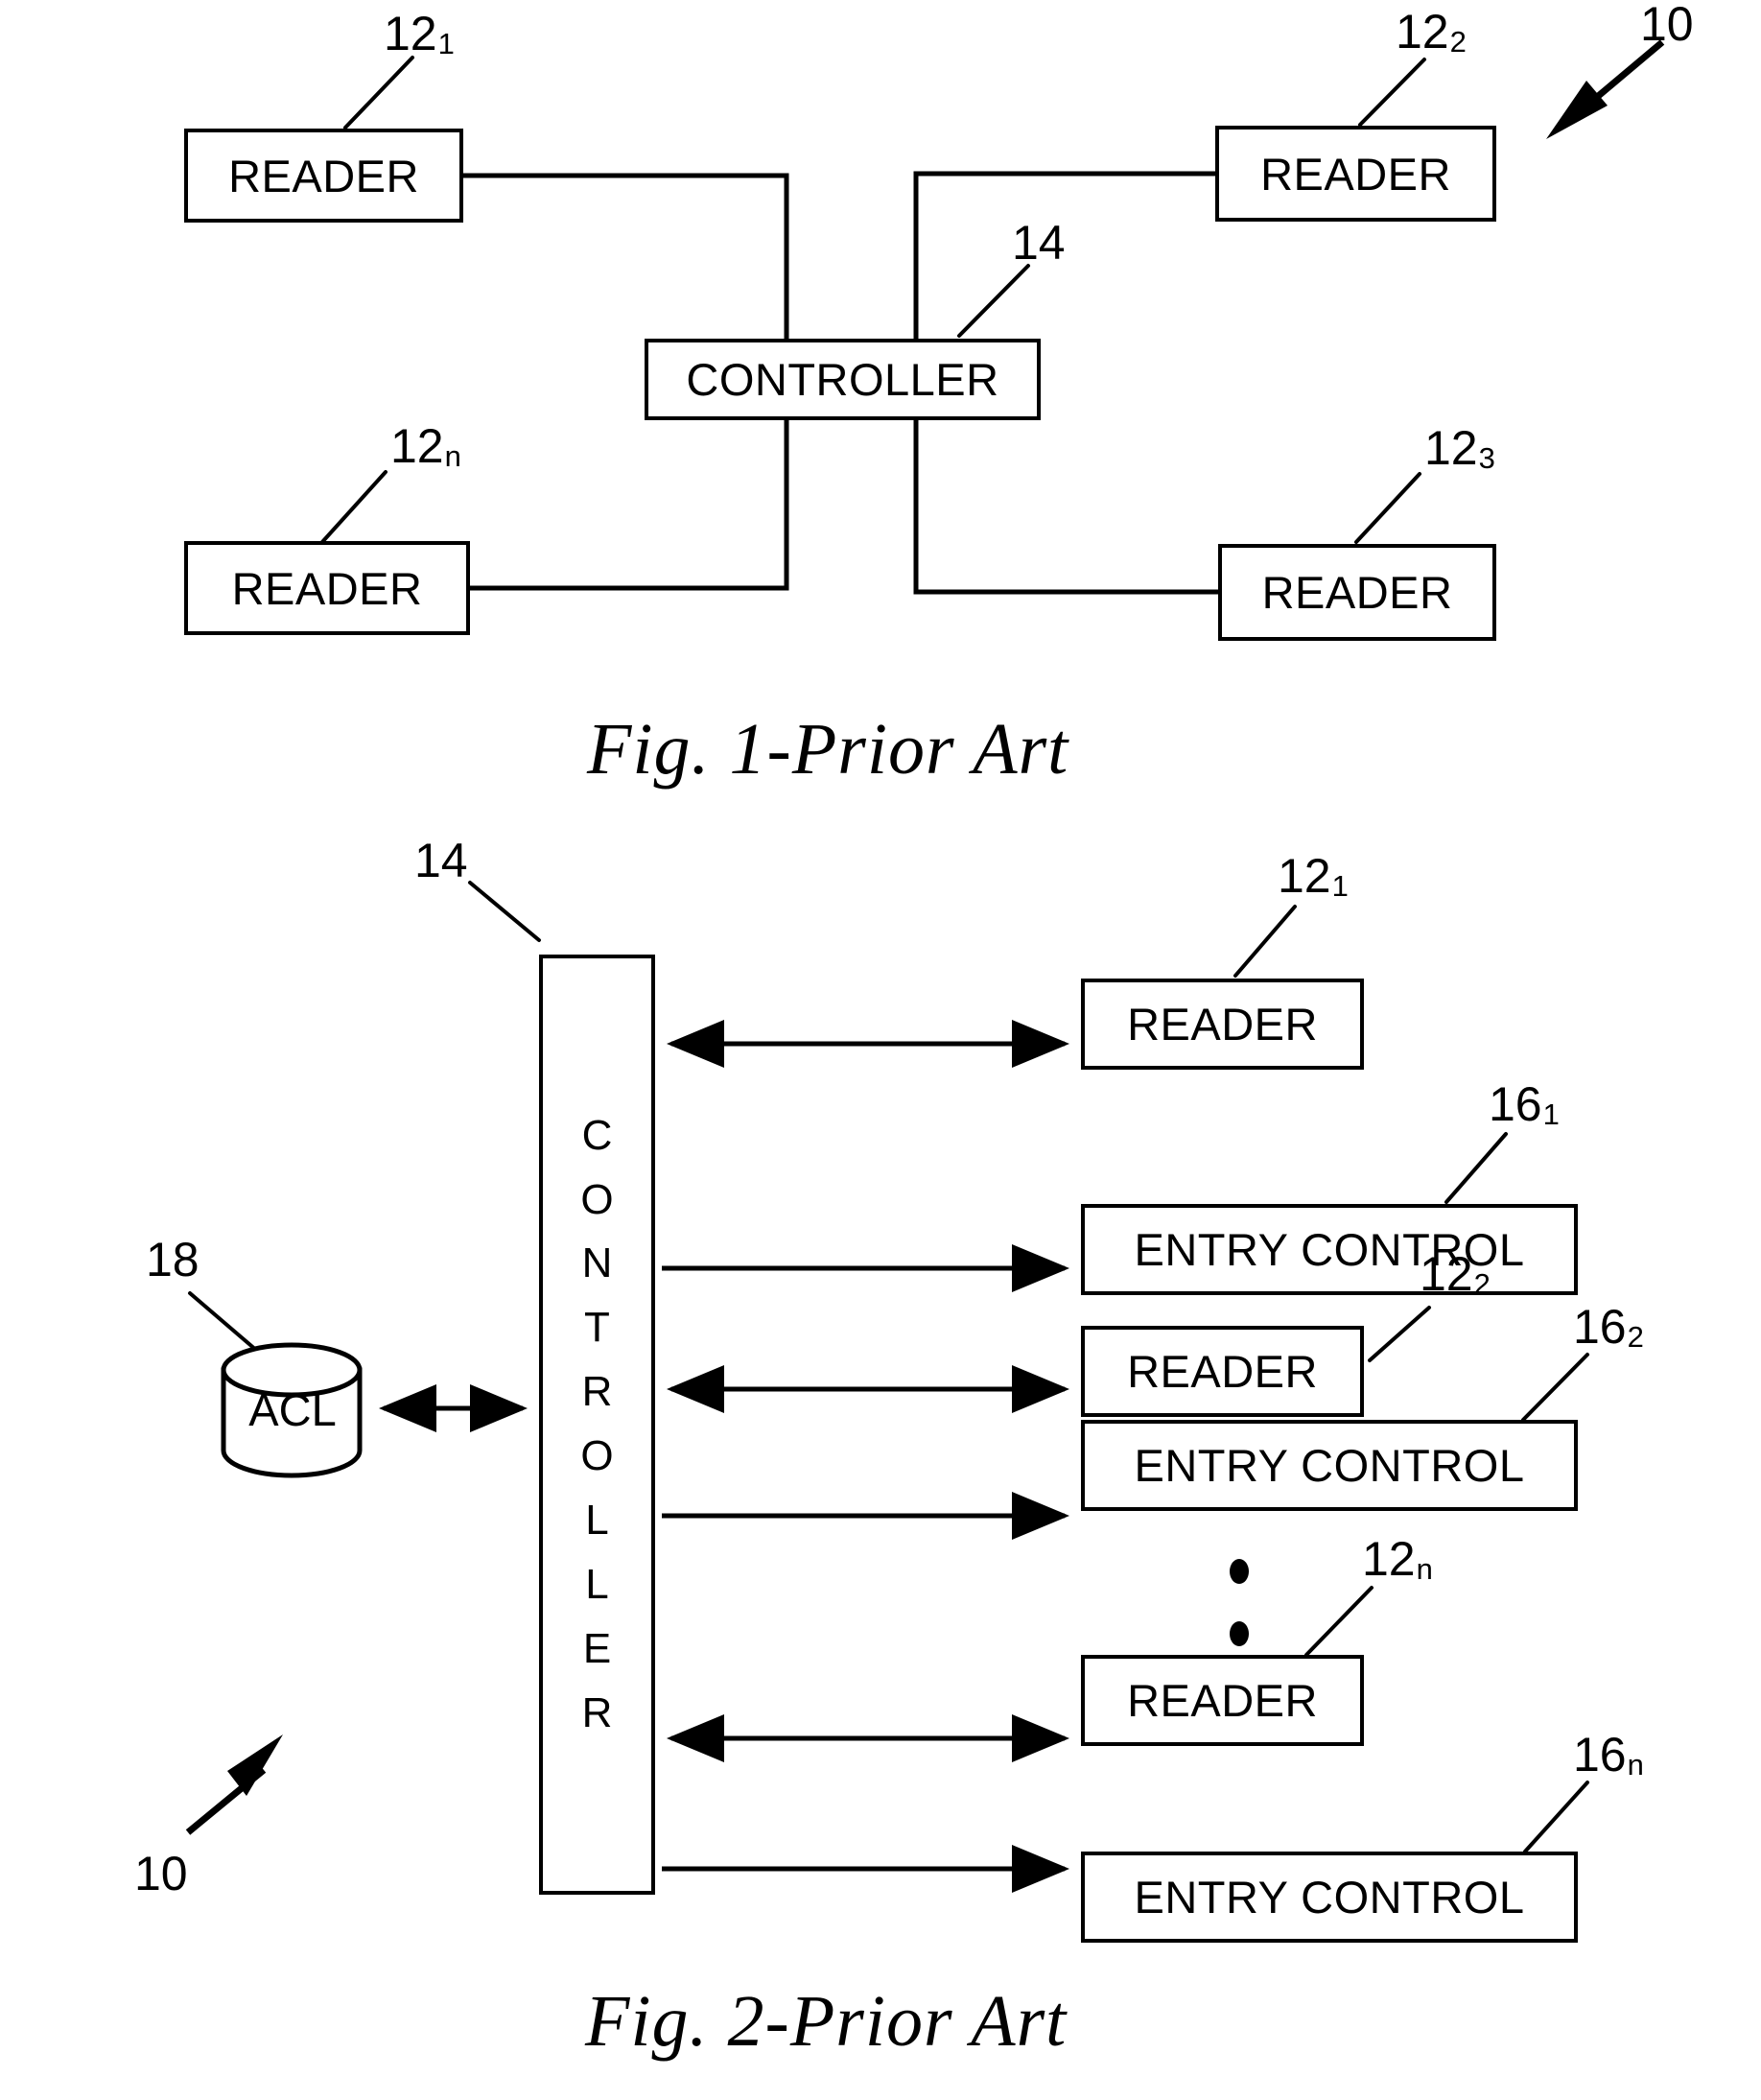  What do you see at coordinates (161, 1873) in the screenshot?
I see `fig2-system-ref: 10` at bounding box center [161, 1873].